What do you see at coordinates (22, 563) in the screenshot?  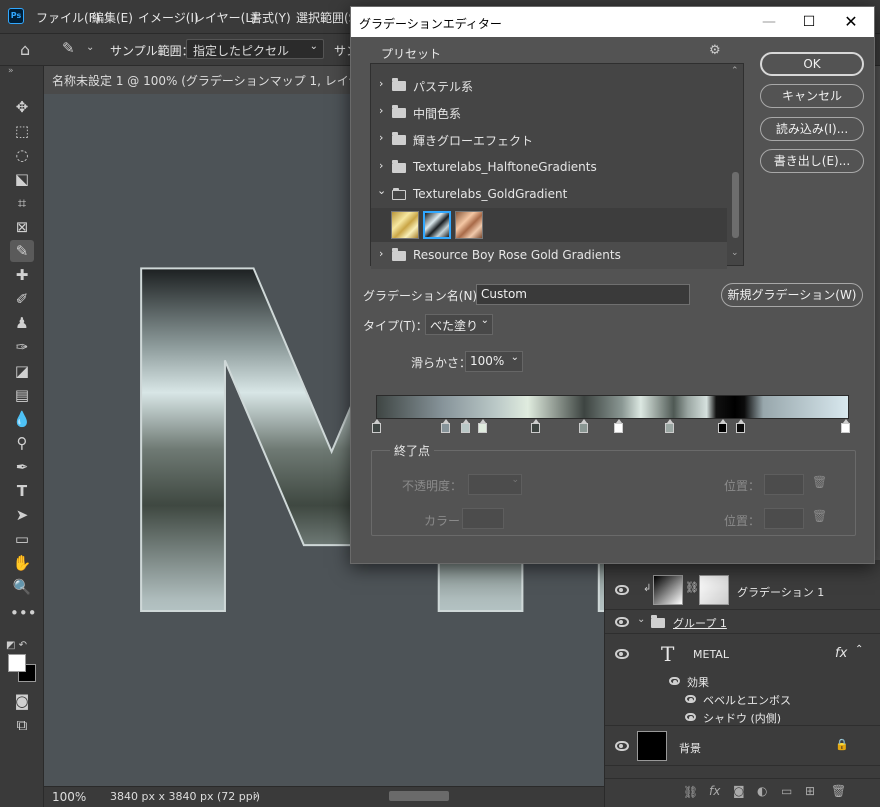 I see `hand-tool-icon: ✋` at bounding box center [22, 563].